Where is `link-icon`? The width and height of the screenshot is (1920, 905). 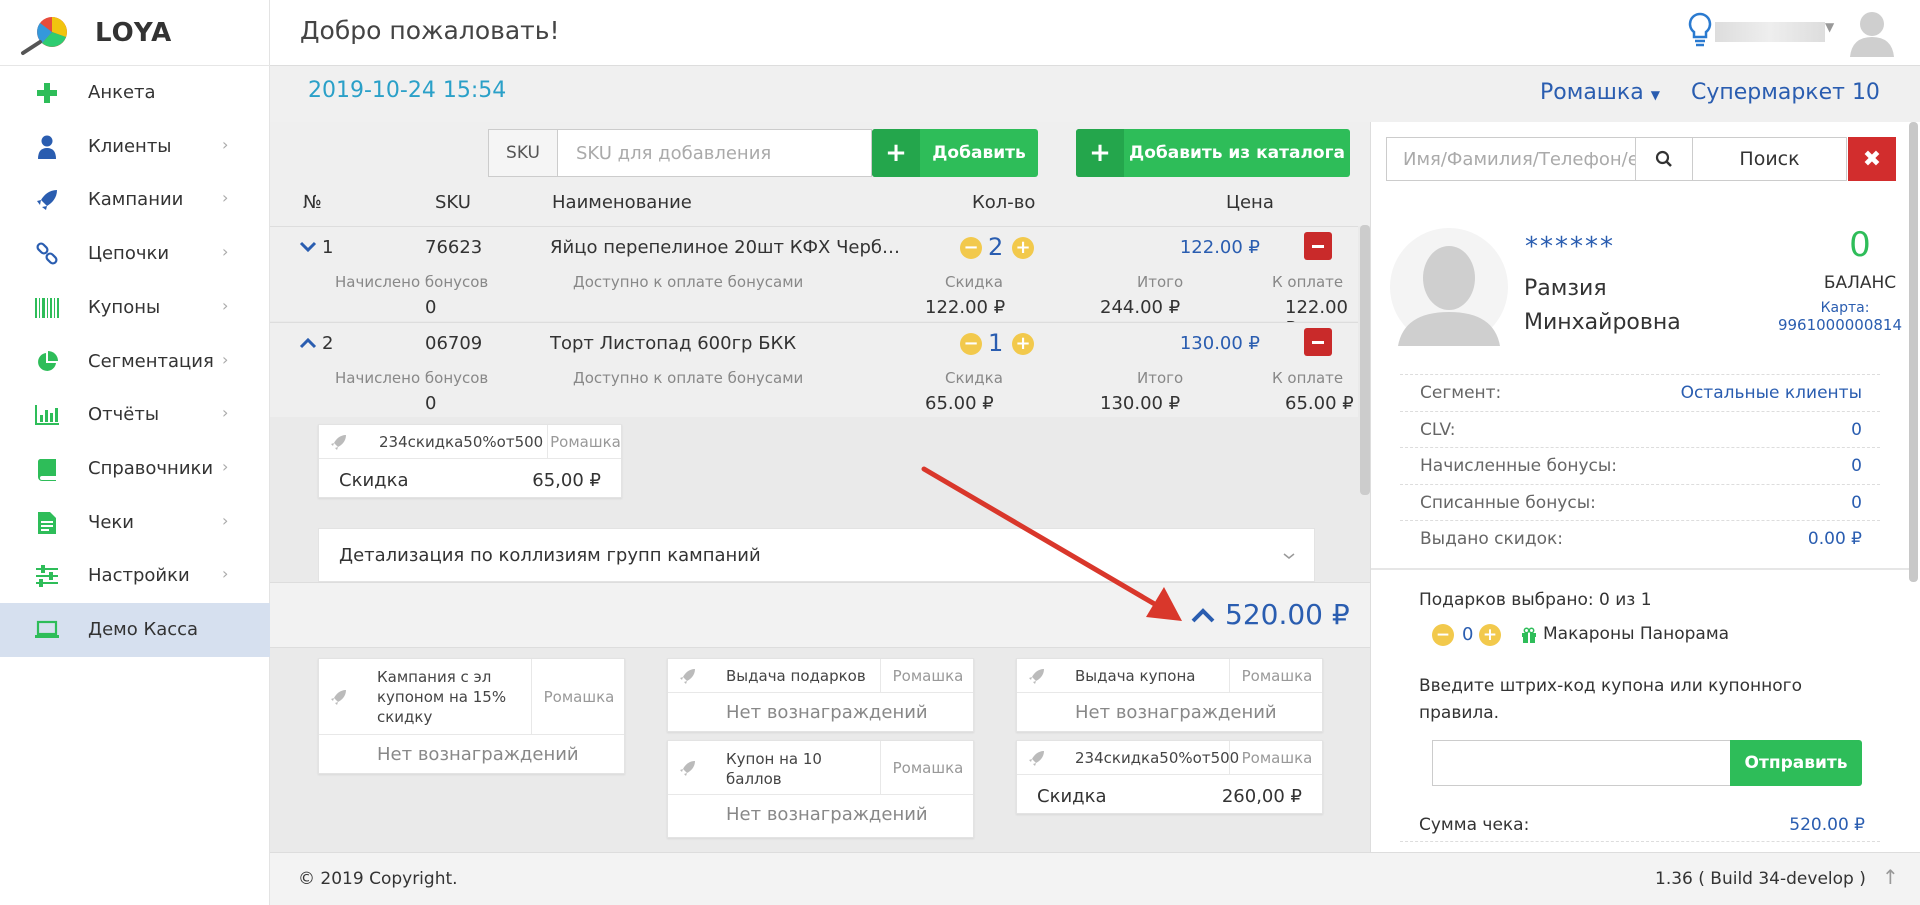
link-icon is located at coordinates (47, 254).